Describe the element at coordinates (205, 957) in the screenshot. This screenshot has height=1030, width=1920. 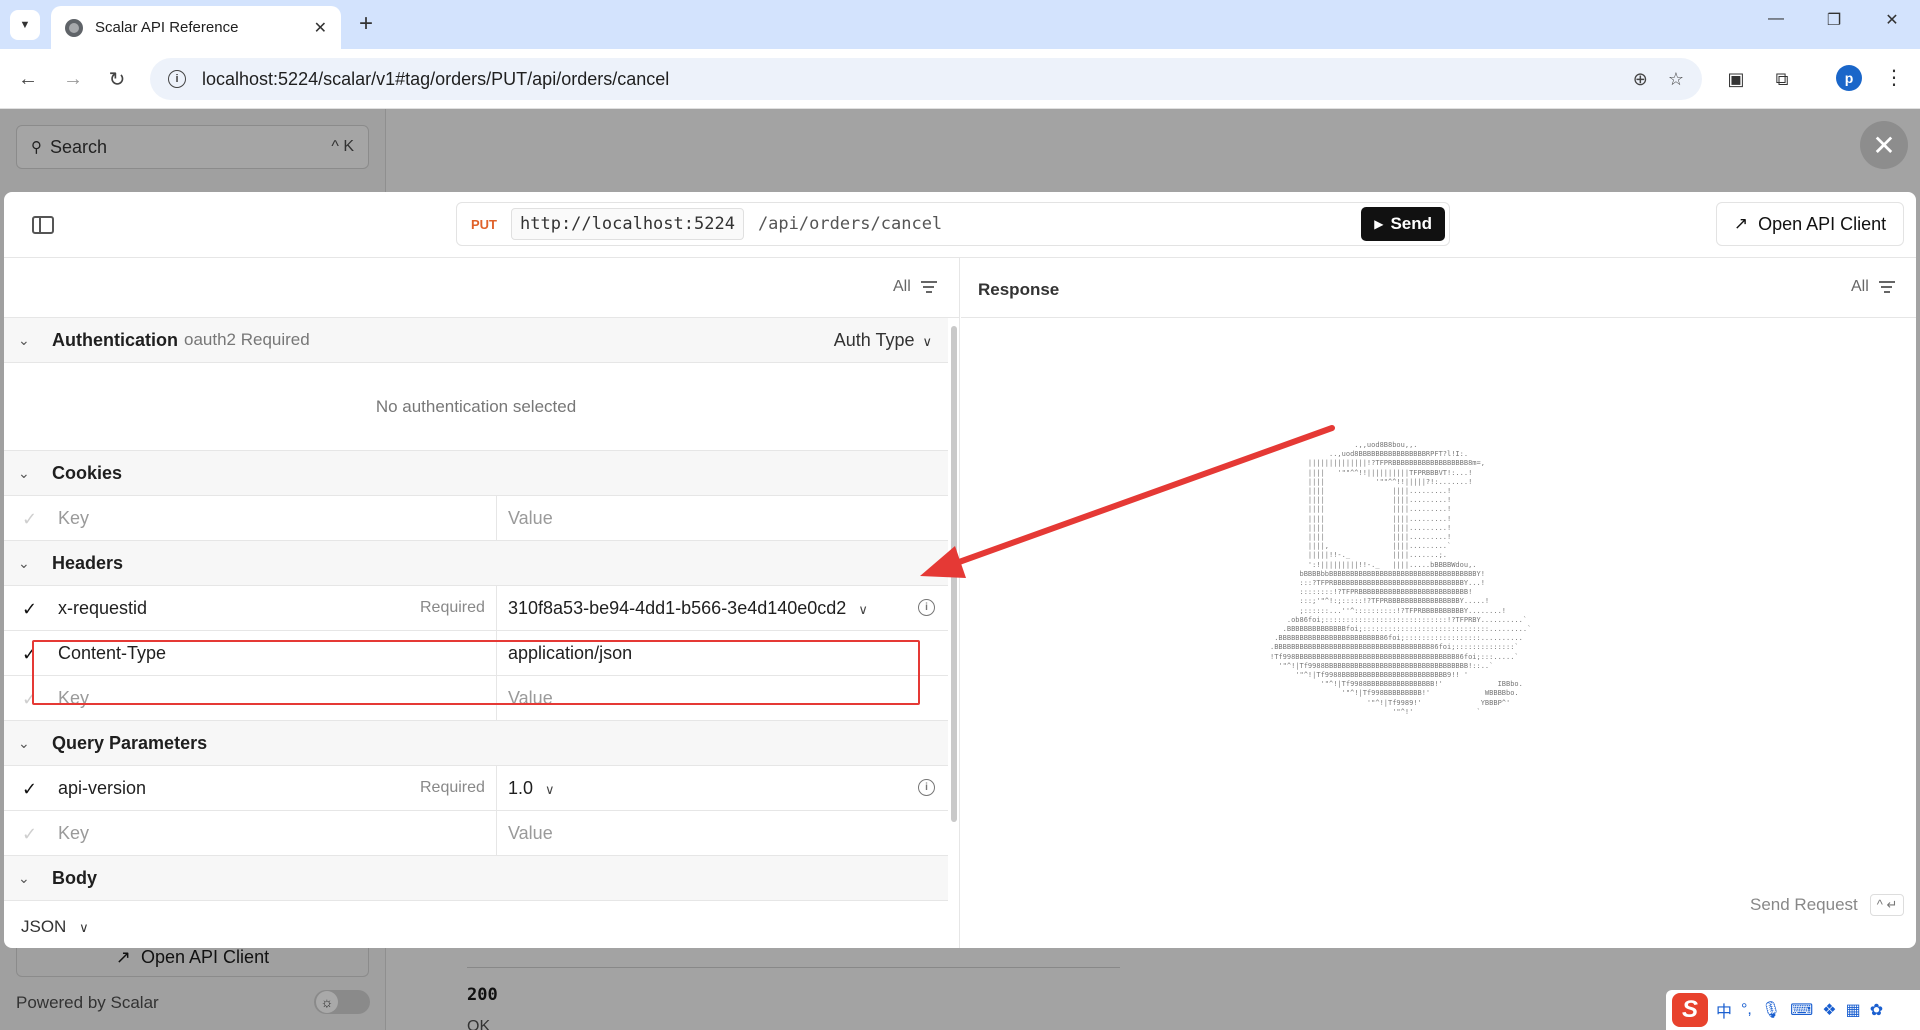
I see `sidebar-open-api-client-label: Open API Client` at that location.